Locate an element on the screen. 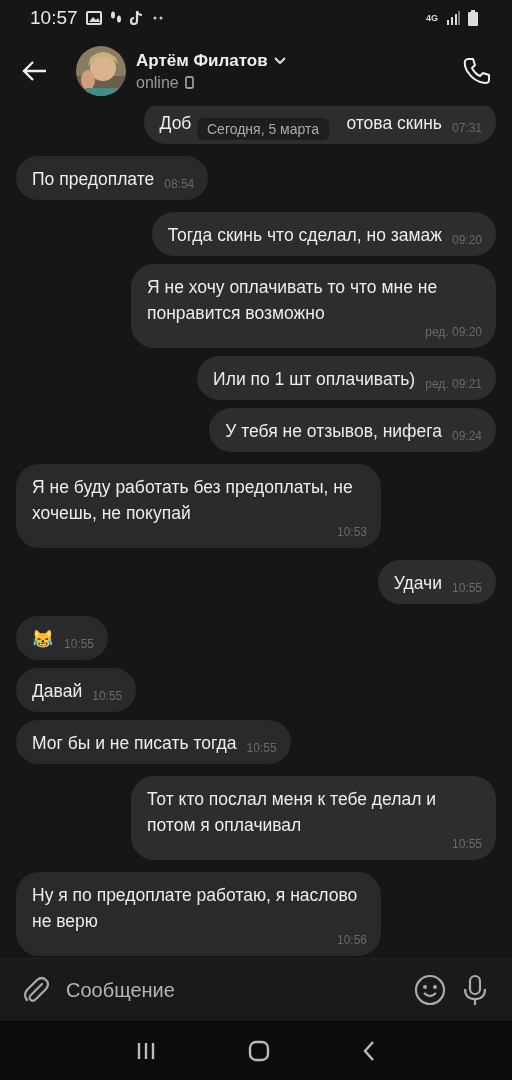 The image size is (512, 1080). contact-name: Артём Филатов is located at coordinates (202, 60).